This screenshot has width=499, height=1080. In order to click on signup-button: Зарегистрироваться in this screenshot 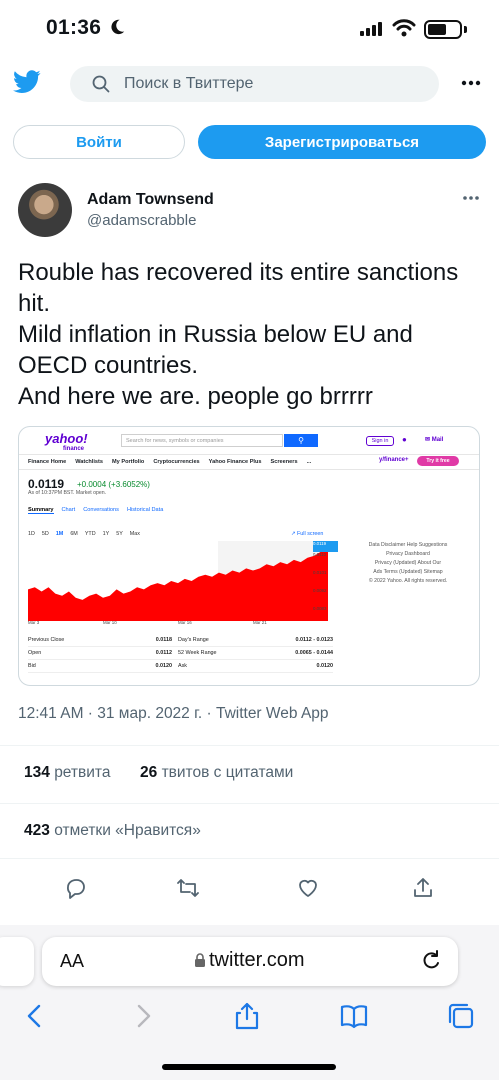, I will do `click(342, 142)`.